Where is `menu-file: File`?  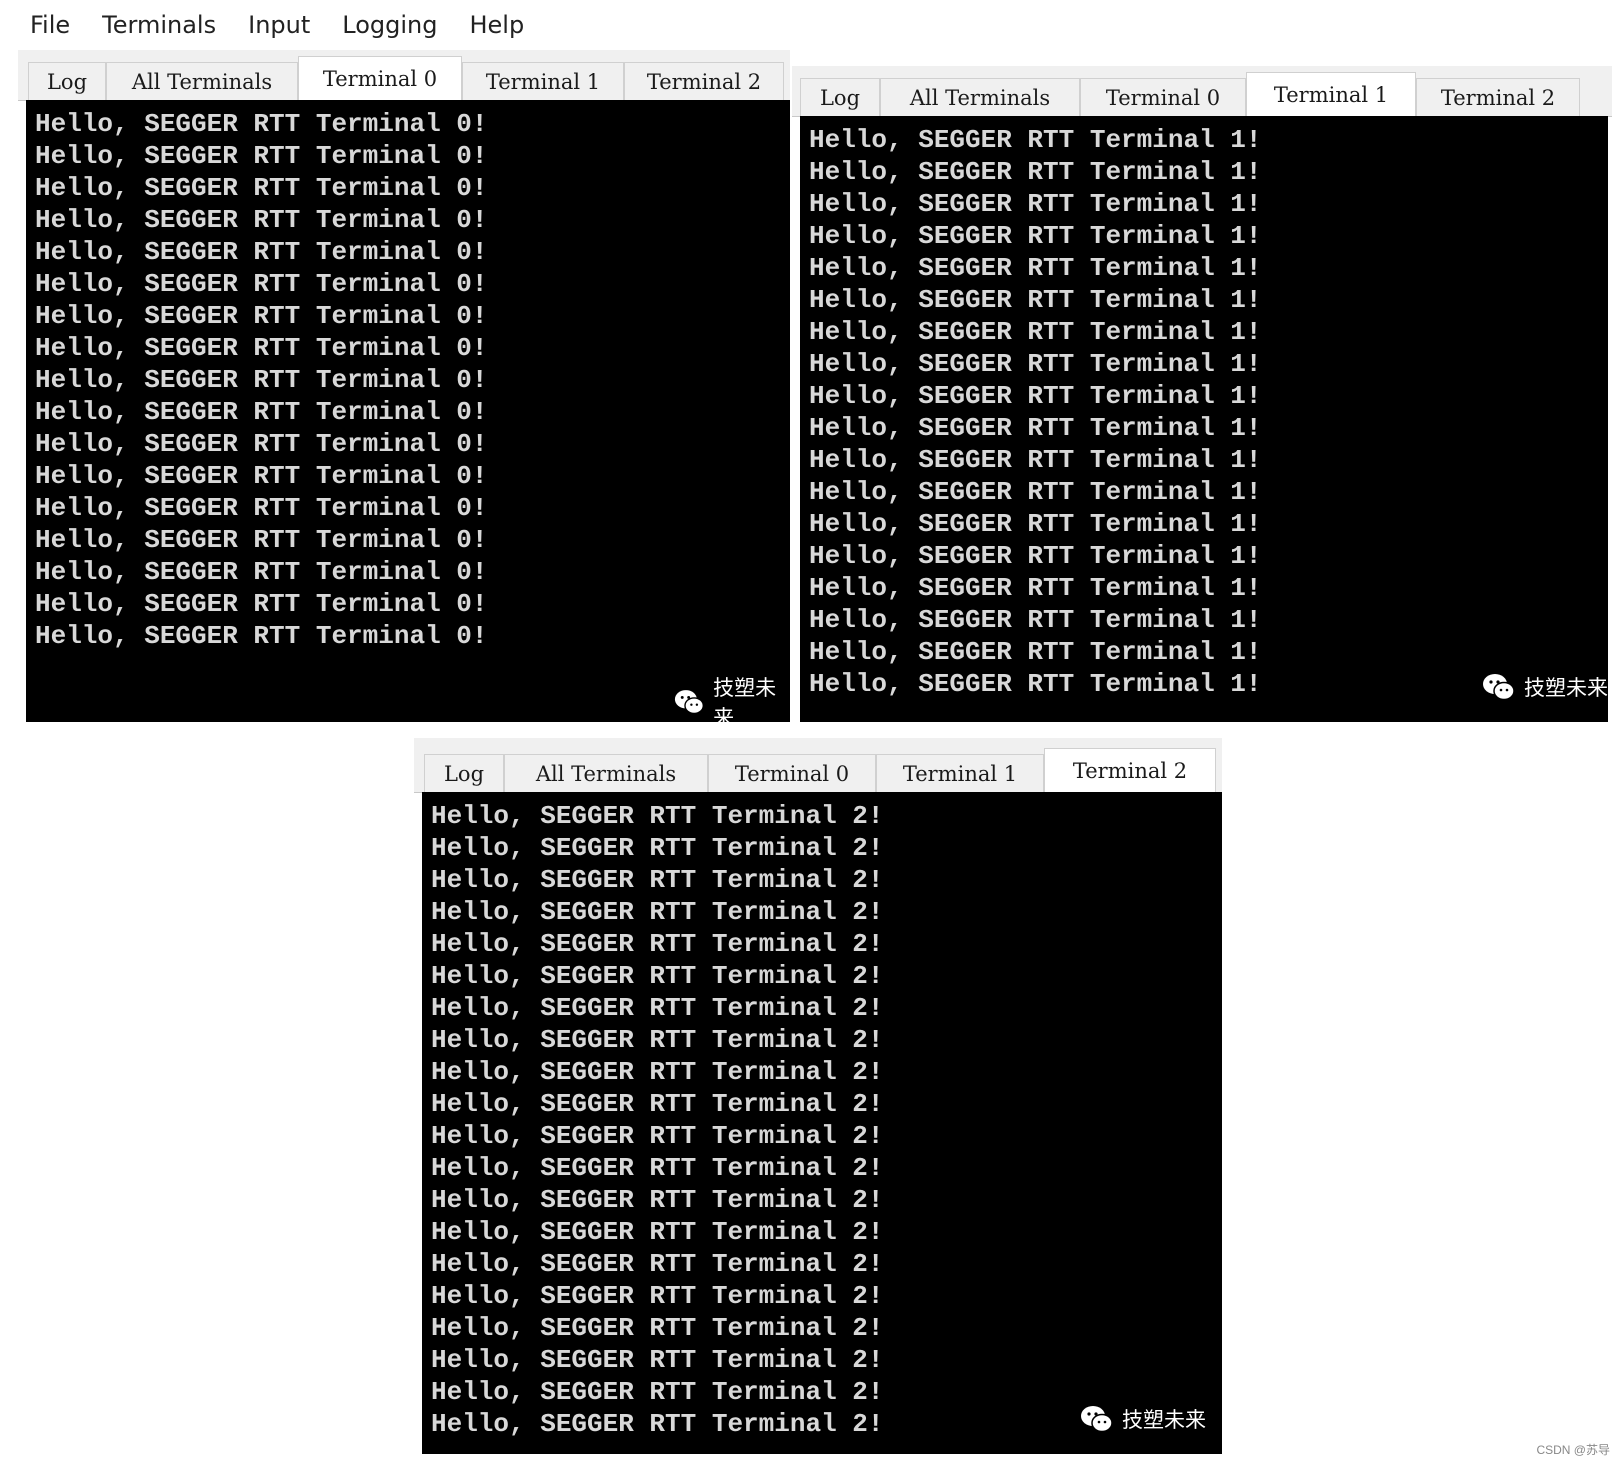 menu-file: File is located at coordinates (50, 25).